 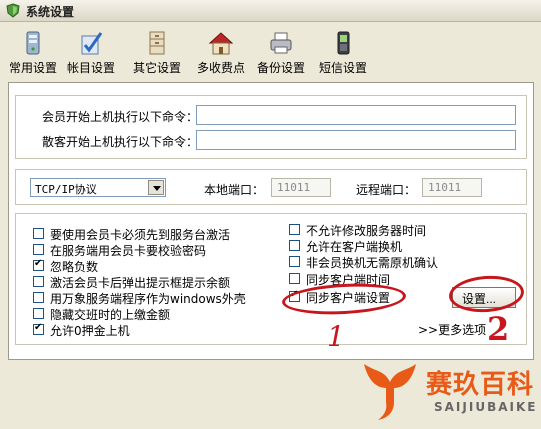 I want to click on option-label: 激活会员卡后弹出提示框提示余额, so click(x=140, y=283).